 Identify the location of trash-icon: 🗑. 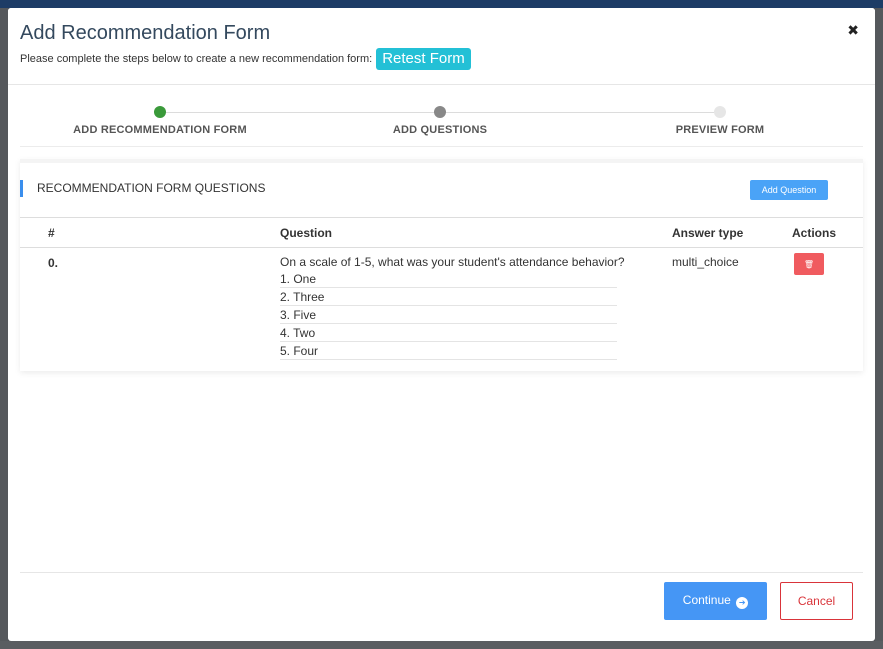
(809, 264).